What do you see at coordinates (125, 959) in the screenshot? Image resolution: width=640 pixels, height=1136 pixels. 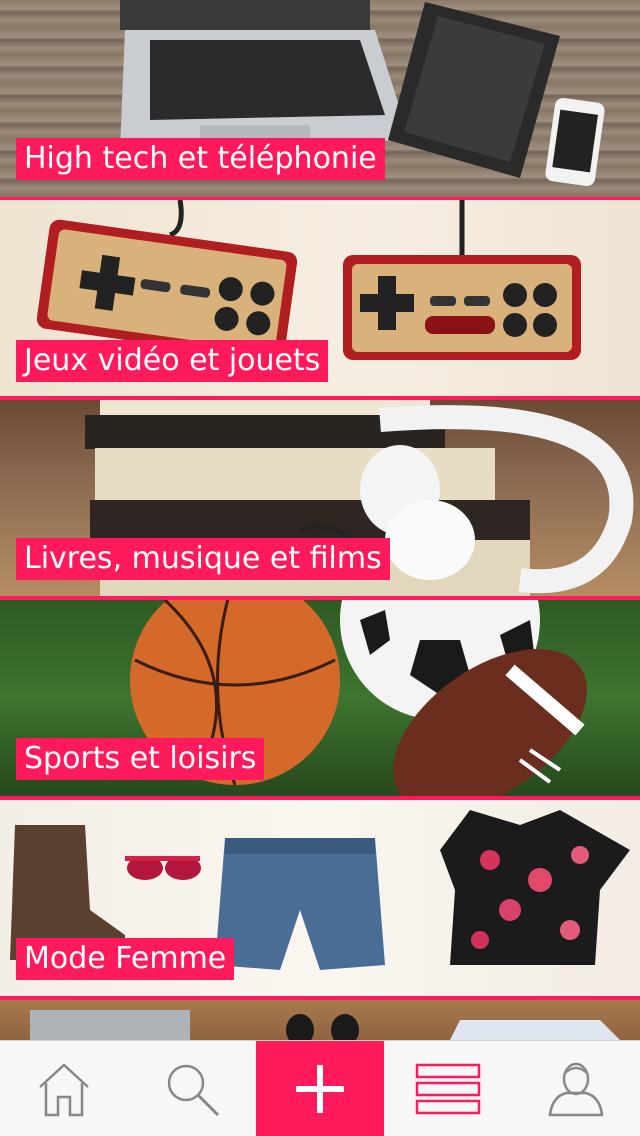 I see `category-label: Mode Femme` at bounding box center [125, 959].